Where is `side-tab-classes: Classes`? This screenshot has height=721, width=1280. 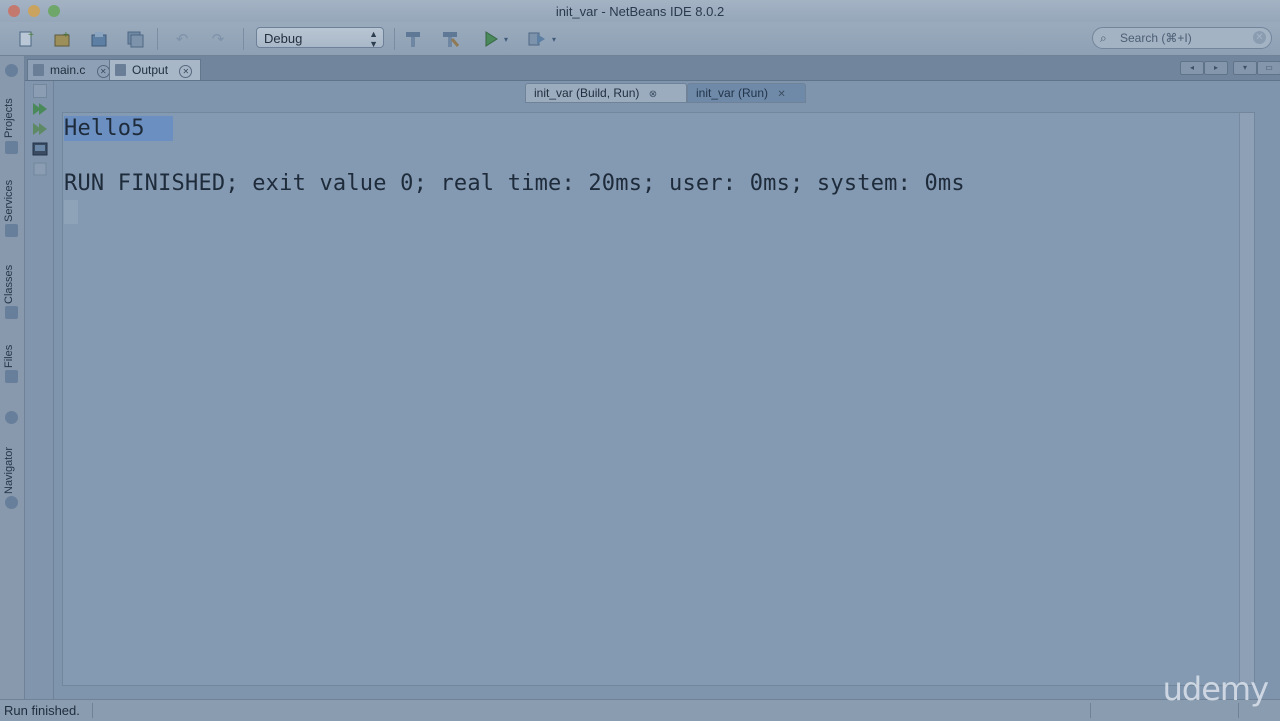 side-tab-classes: Classes is located at coordinates (12, 281).